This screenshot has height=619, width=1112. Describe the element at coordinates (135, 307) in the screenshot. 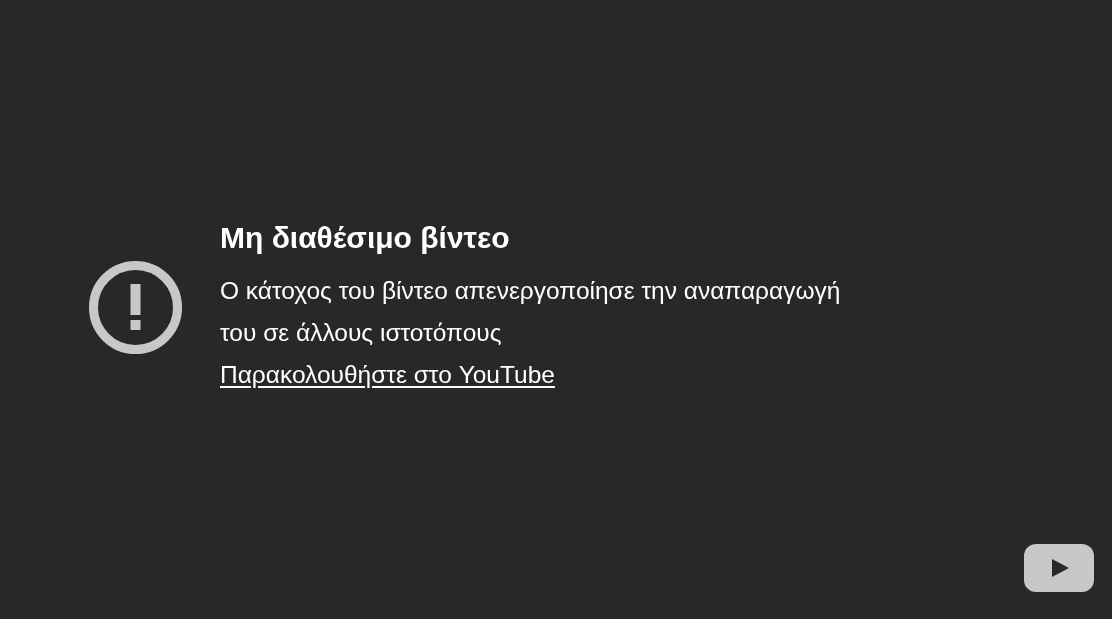

I see `exclamation-circle-icon` at that location.